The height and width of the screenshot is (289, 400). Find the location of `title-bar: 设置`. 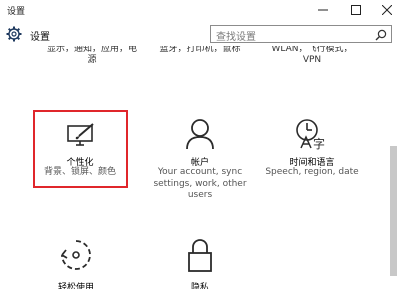

title-bar: 设置 is located at coordinates (200, 10).